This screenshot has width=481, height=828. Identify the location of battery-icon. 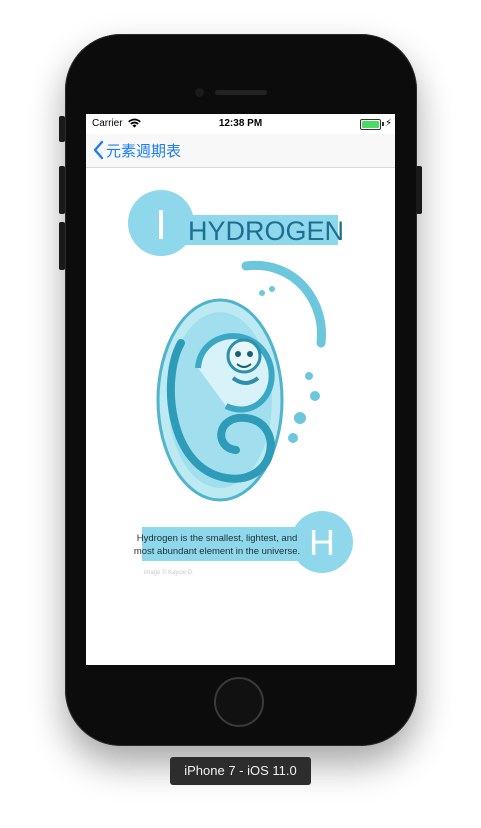
(370, 124).